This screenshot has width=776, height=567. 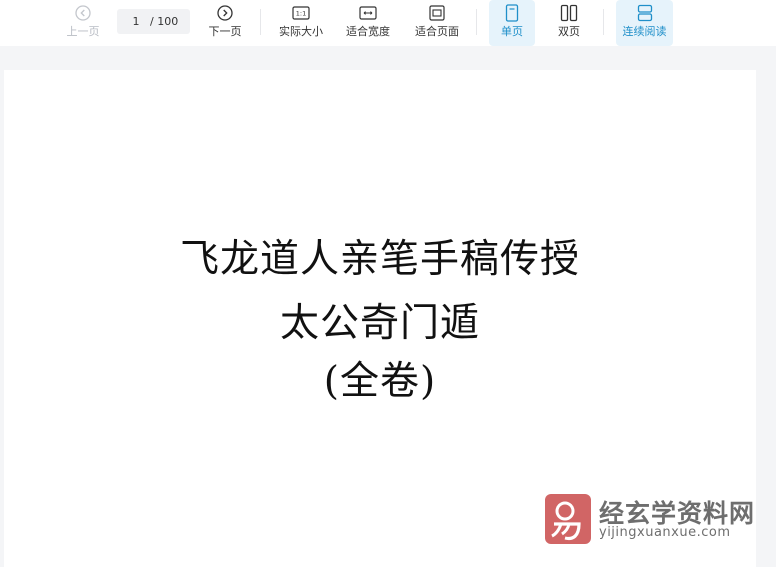 What do you see at coordinates (437, 31) in the screenshot?
I see `fit-page-label: 适合页面` at bounding box center [437, 31].